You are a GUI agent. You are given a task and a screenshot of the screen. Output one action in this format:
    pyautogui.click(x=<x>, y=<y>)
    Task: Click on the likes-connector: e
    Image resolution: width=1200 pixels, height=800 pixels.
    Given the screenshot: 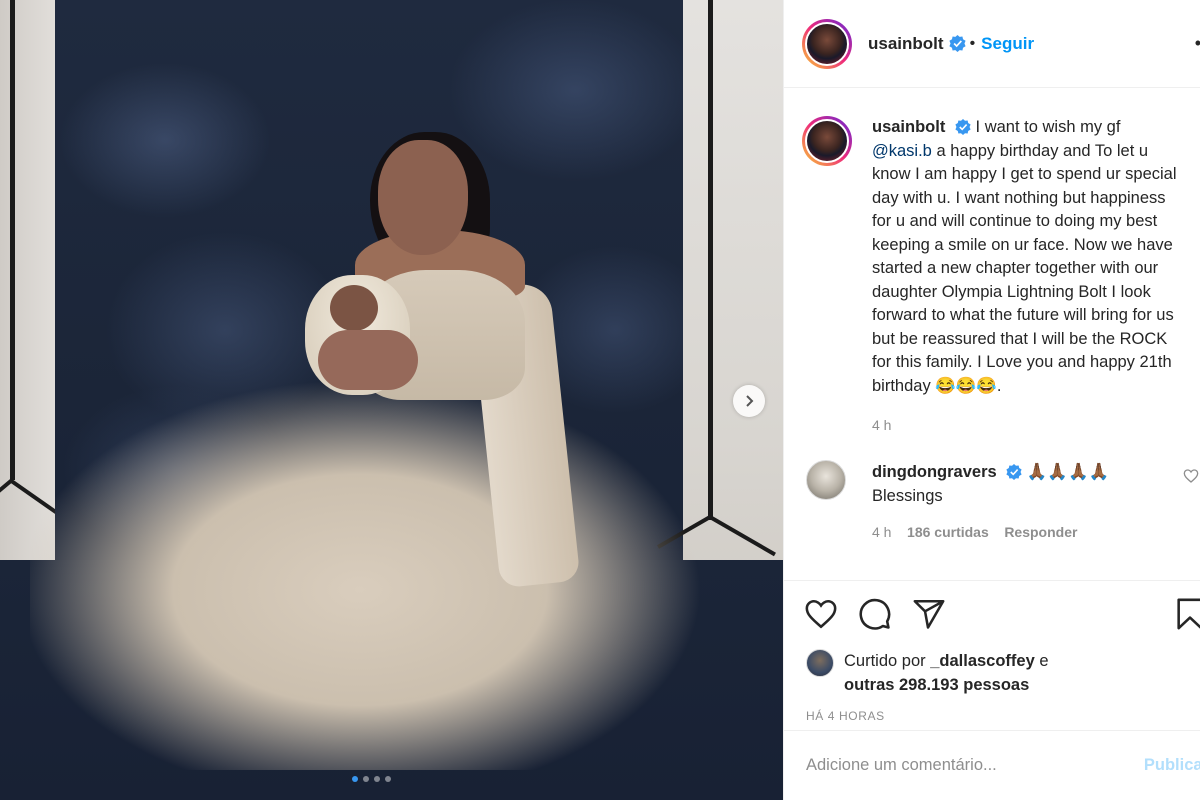 What is the action you would take?
    pyautogui.click(x=1044, y=661)
    